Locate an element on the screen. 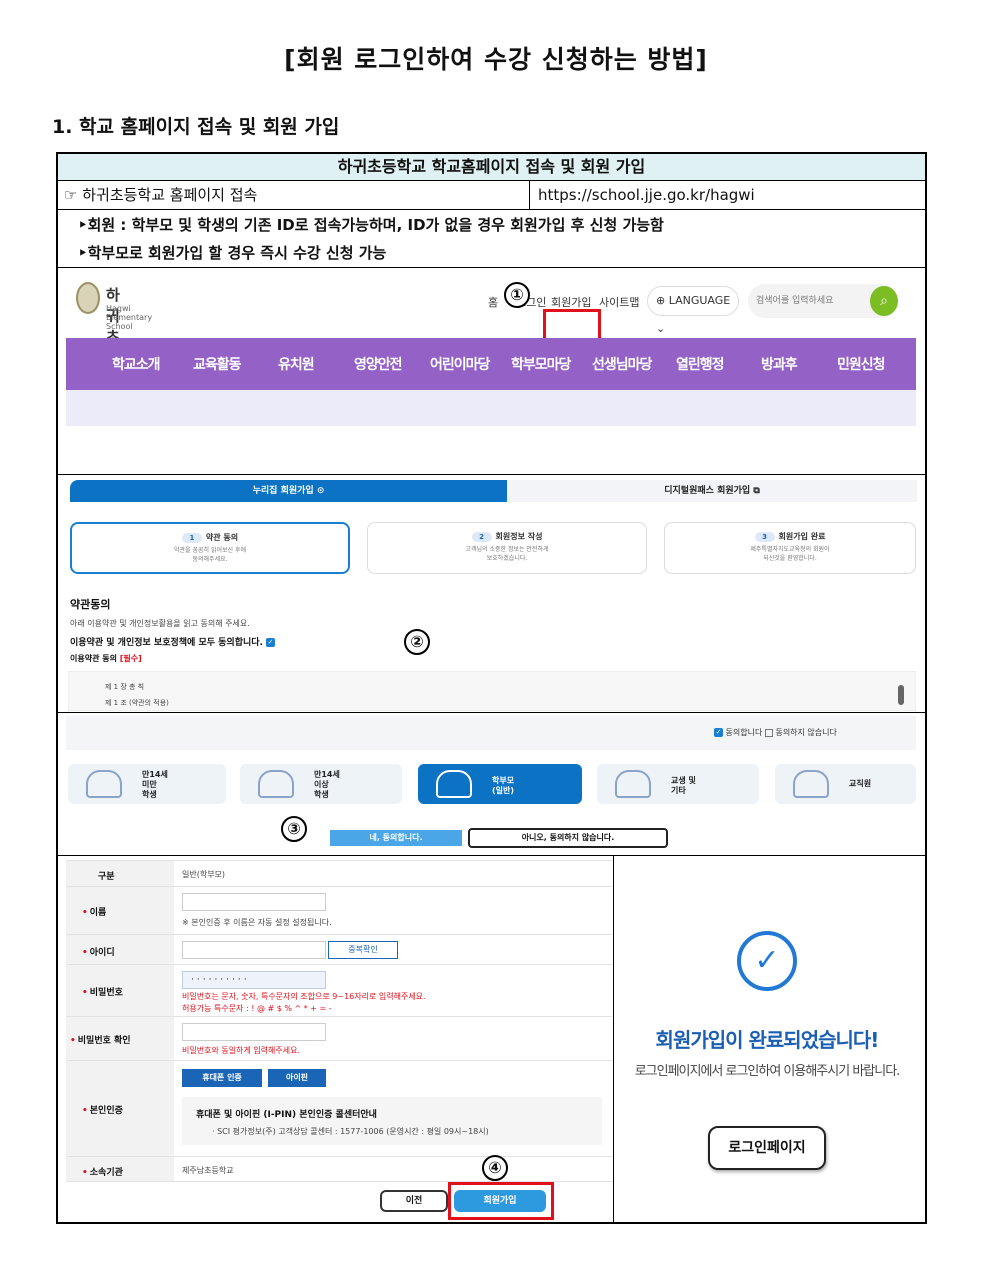  form-row-id: • 아이디 중복확인 is located at coordinates (339, 949).